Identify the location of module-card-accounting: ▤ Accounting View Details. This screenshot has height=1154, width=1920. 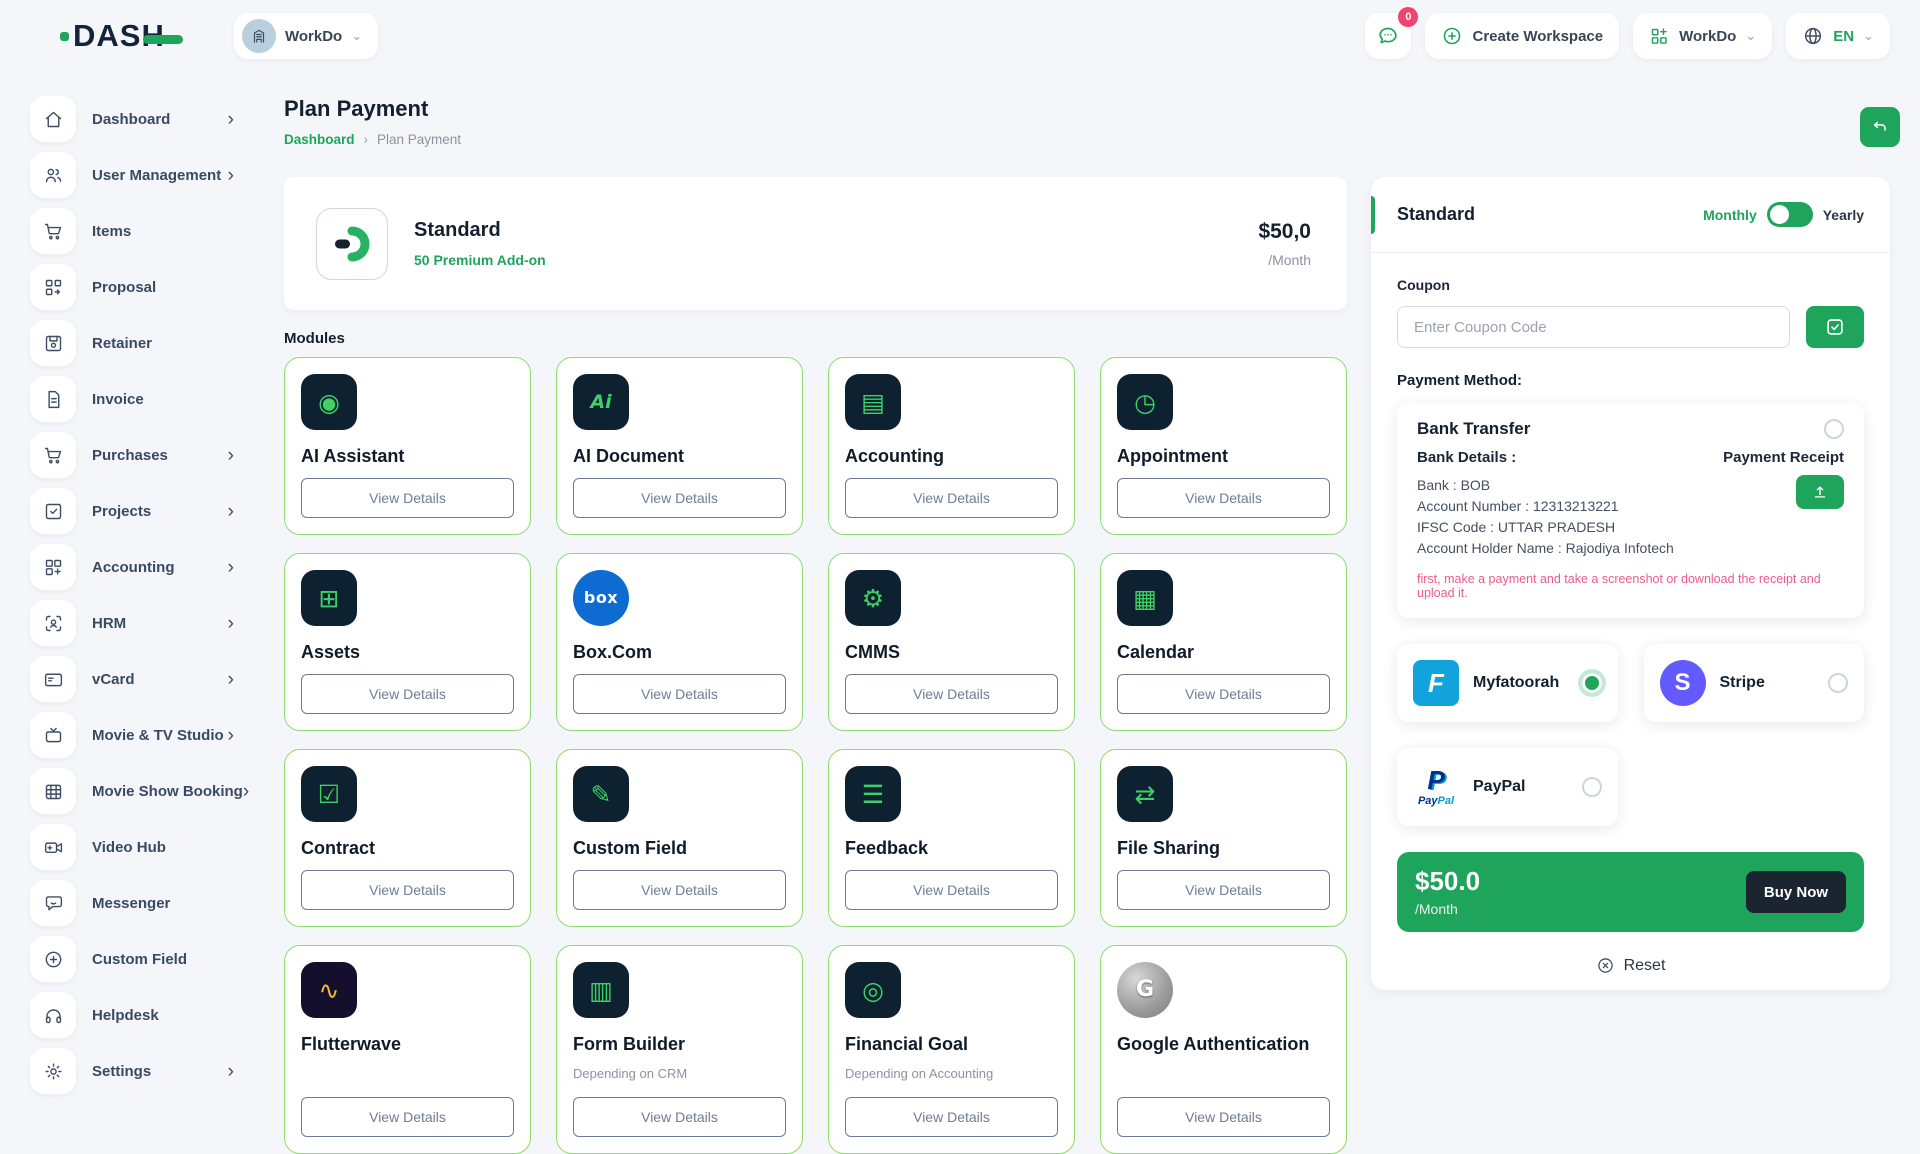
(951, 446).